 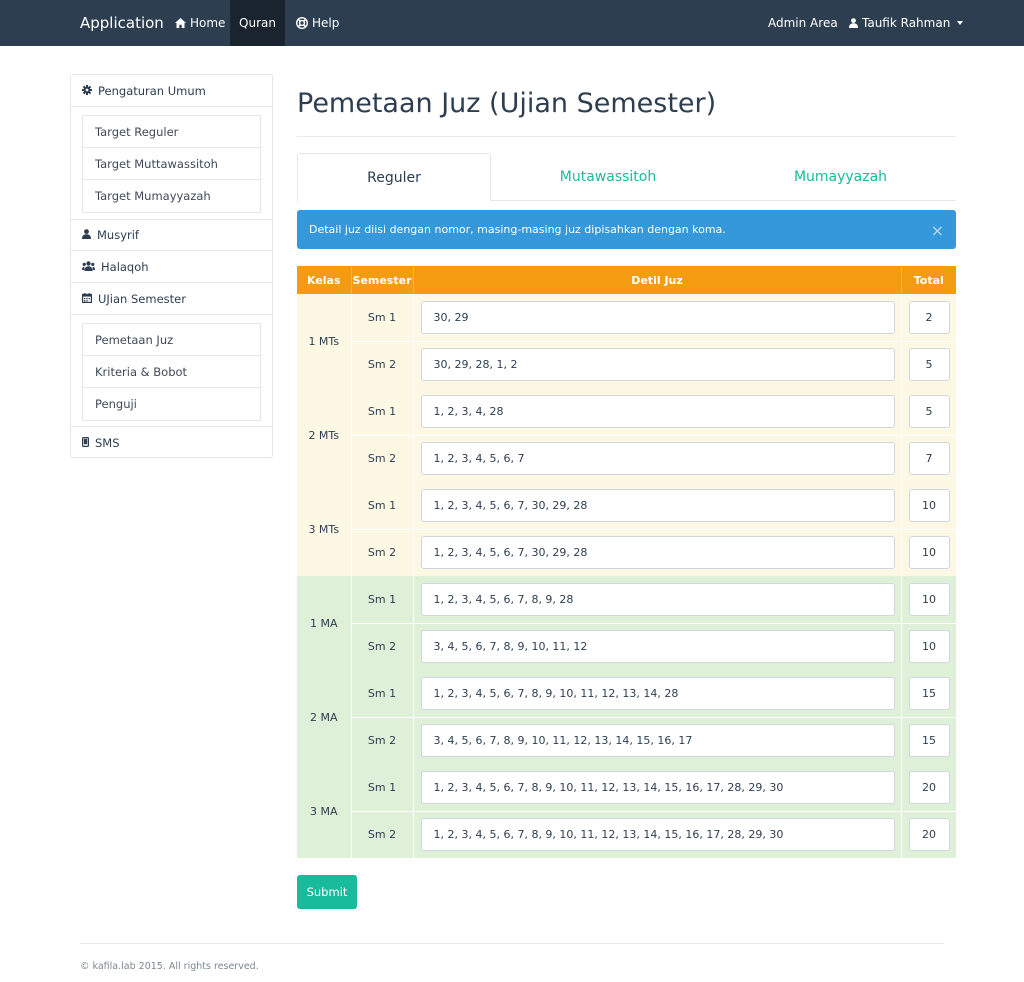 I want to click on sidebar-submenu-ujian: Pemetaan Juz Kriteria & Bobot Penguji, so click(x=171, y=372).